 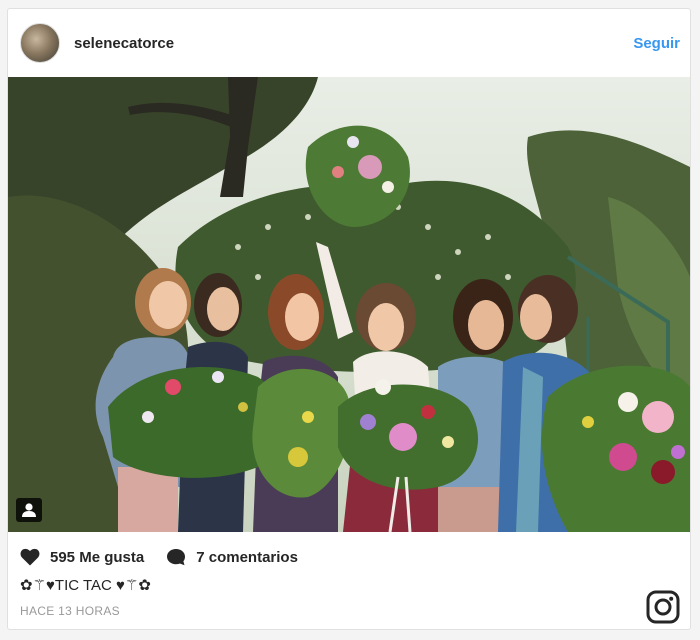 What do you see at coordinates (247, 557) in the screenshot?
I see `comments-count: 7 comentarios` at bounding box center [247, 557].